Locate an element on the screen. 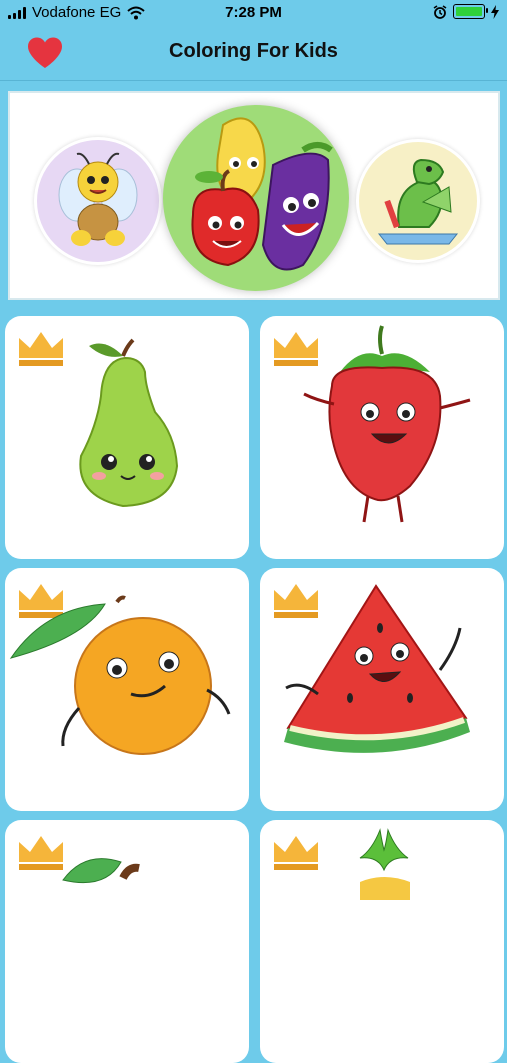 This screenshot has height=1063, width=507. coloring-card-orange is located at coordinates (127, 689).